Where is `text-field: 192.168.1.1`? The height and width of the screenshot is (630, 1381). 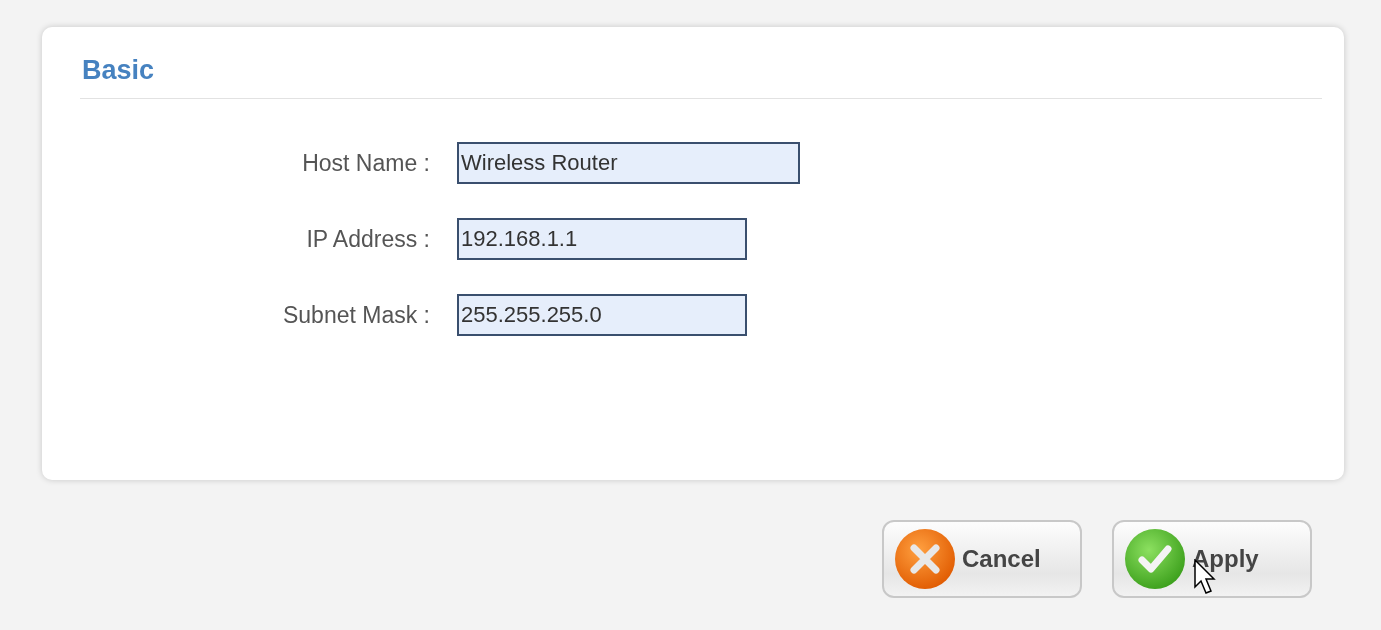 text-field: 192.168.1.1 is located at coordinates (602, 239).